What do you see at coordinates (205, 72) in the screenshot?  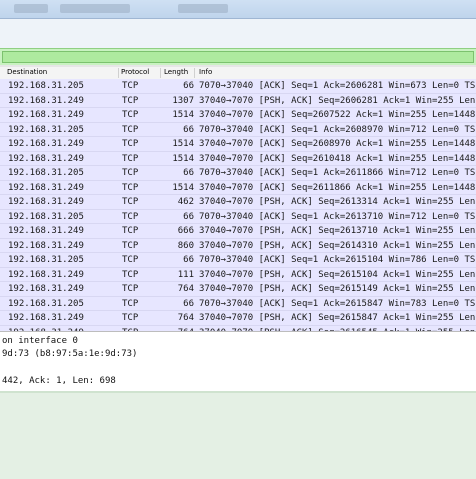 I see `column-header-info: Info` at bounding box center [205, 72].